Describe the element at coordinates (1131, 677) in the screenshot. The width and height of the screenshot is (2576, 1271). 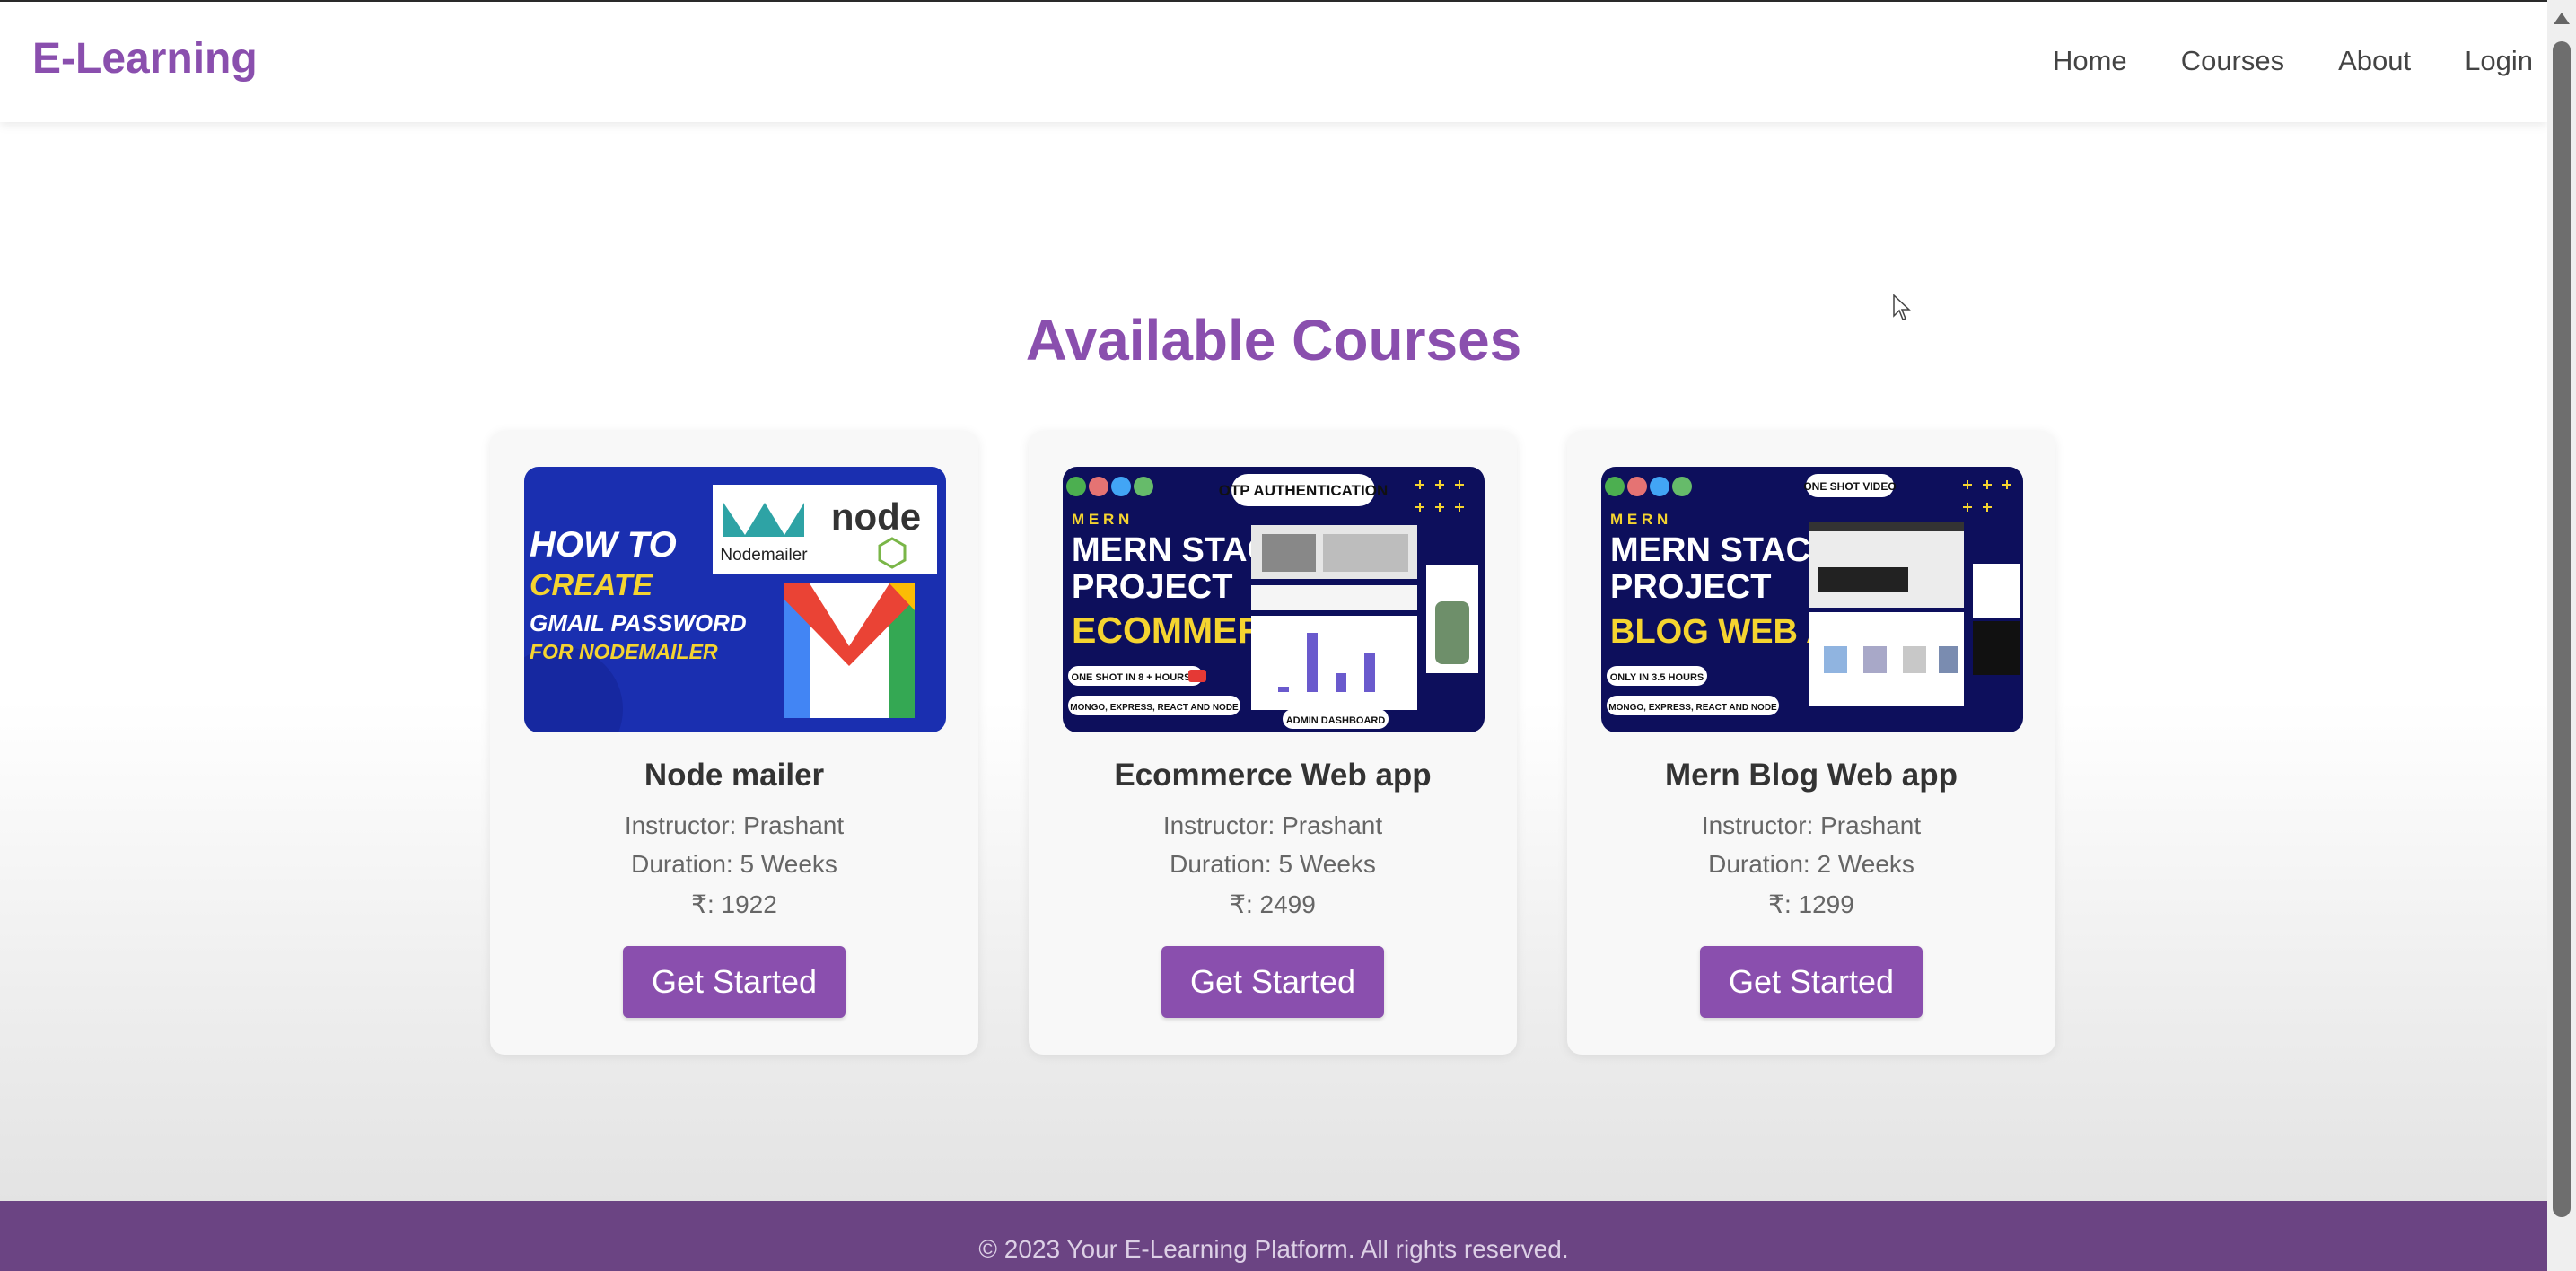
I see `svg-text: ONE SHOT IN 8 + HOURS` at that location.